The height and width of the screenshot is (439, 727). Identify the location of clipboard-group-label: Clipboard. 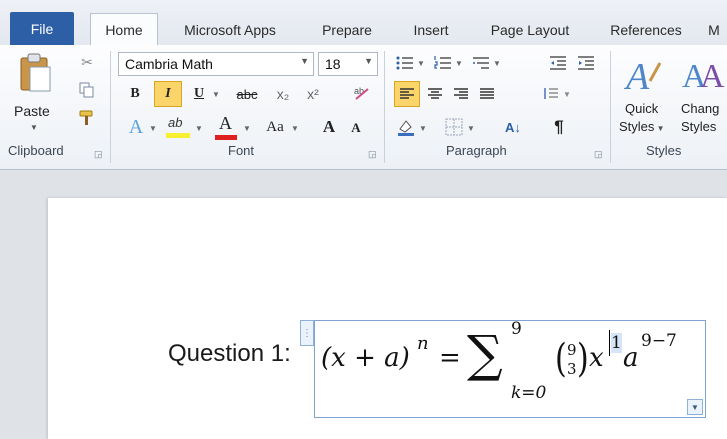
(36, 150).